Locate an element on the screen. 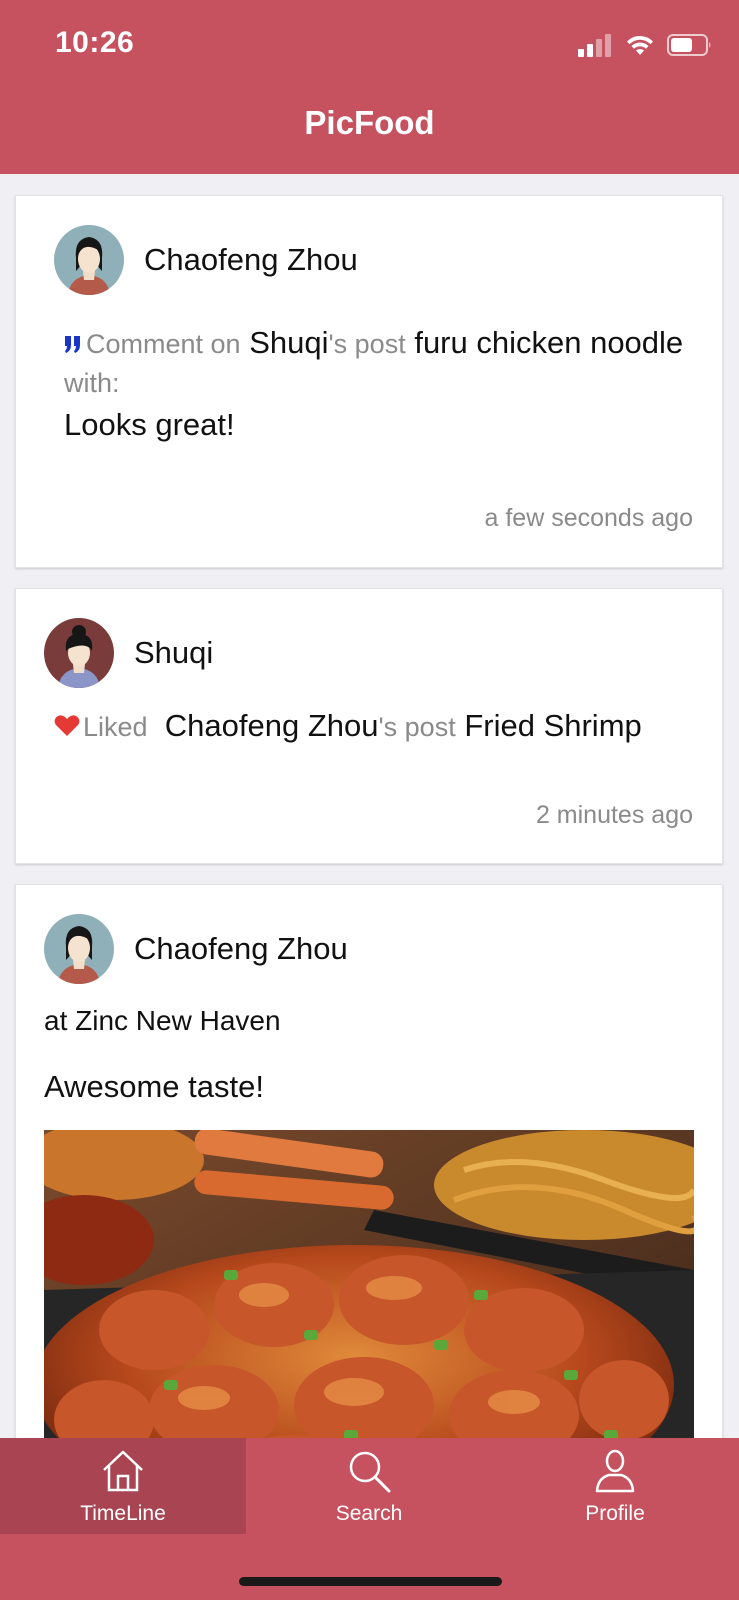 The height and width of the screenshot is (1600, 739). activity-suffix: with: is located at coordinates (92, 383).